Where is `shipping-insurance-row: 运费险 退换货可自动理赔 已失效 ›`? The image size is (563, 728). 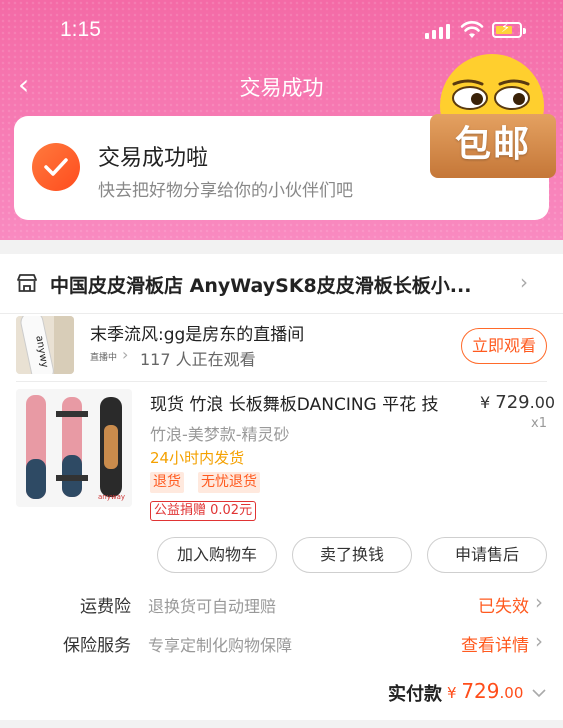 shipping-insurance-row: 运费险 退换货可自动理赔 已失效 › is located at coordinates (281, 604).